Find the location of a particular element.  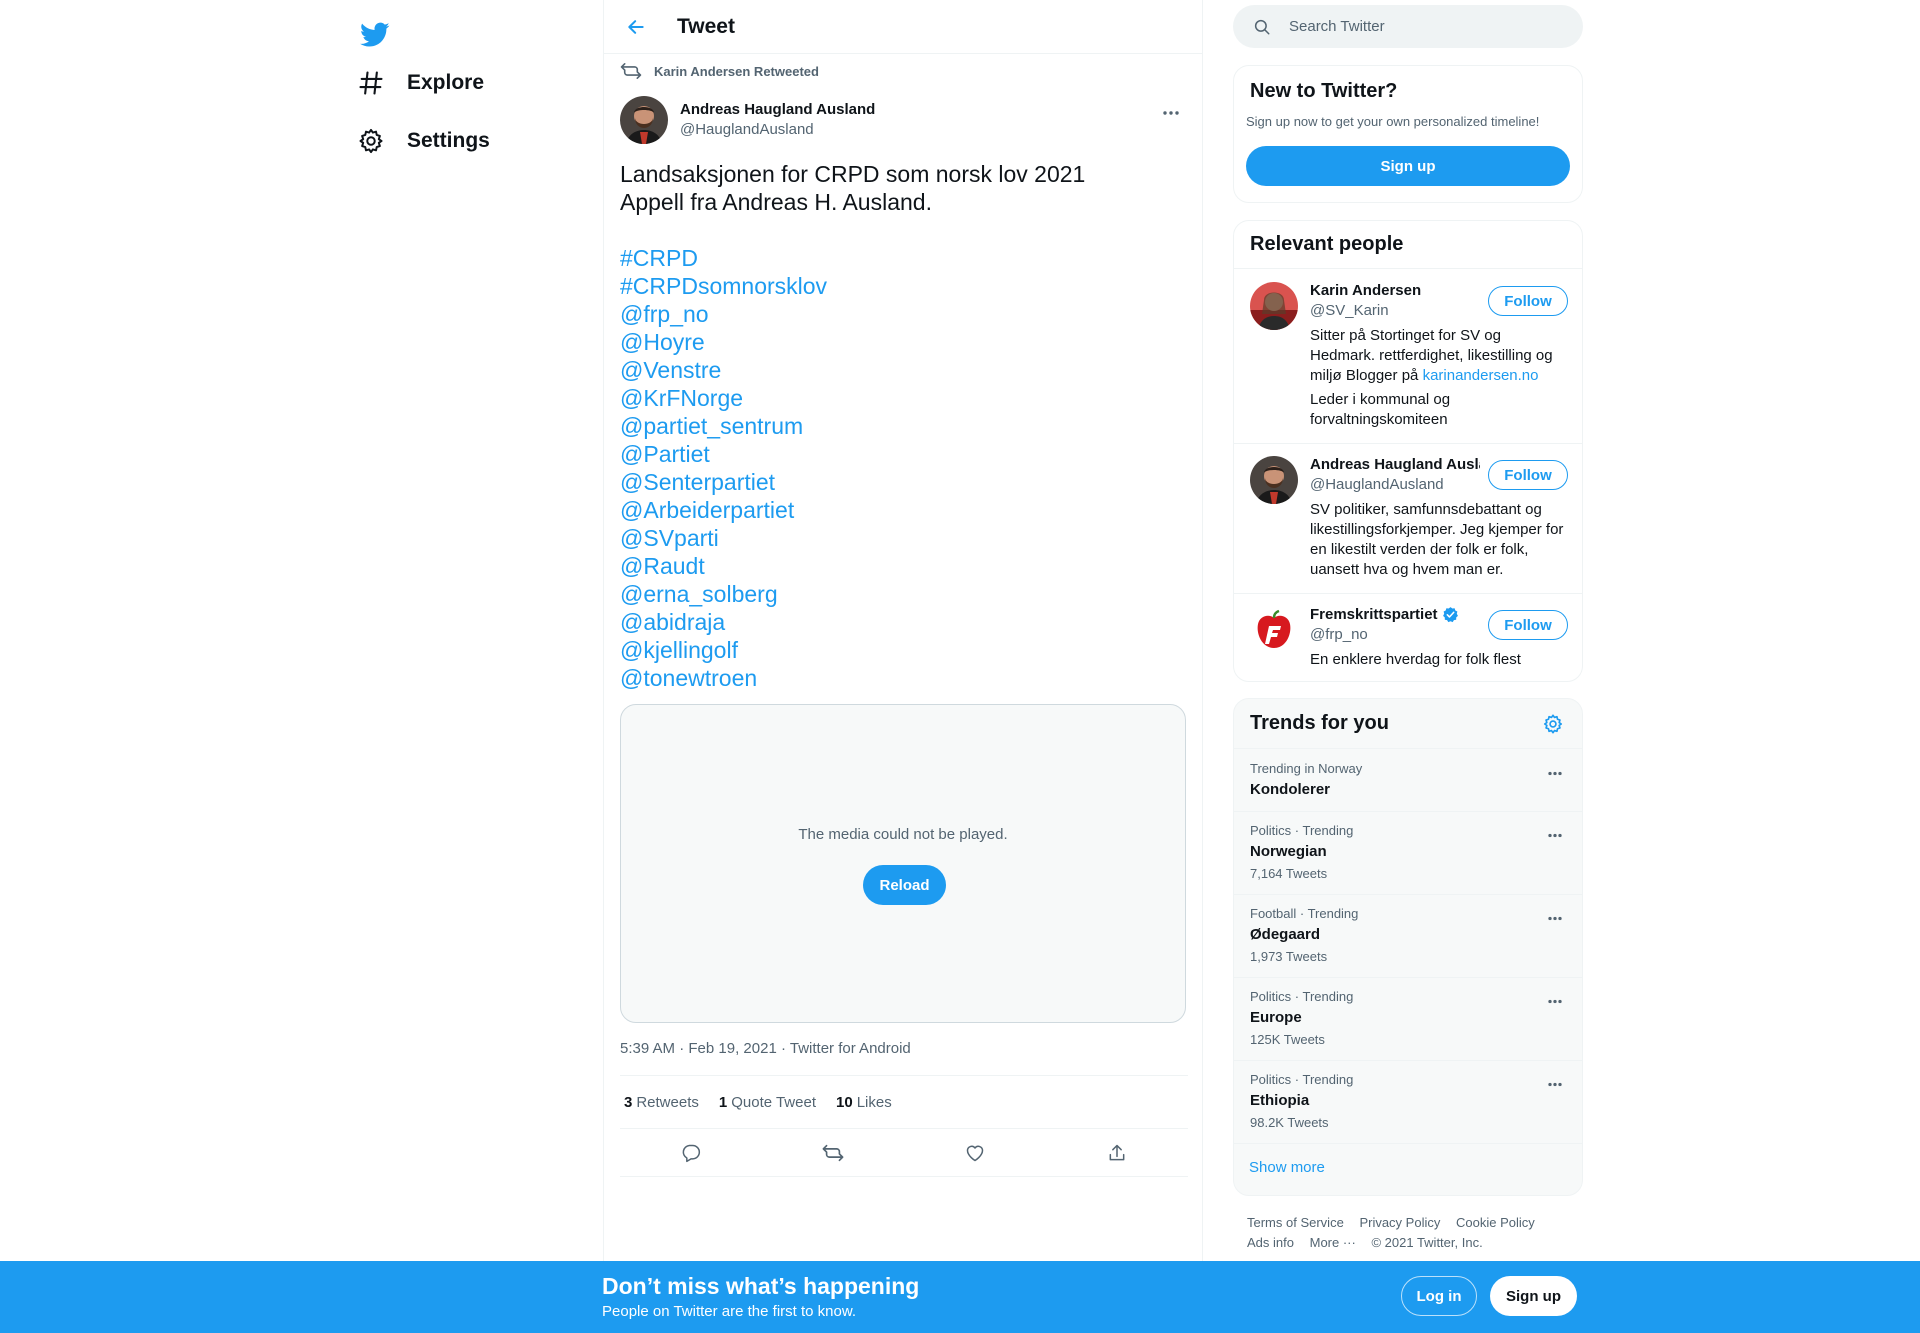

hashtag-link: #CRPDsomnorsklov is located at coordinates (904, 286).